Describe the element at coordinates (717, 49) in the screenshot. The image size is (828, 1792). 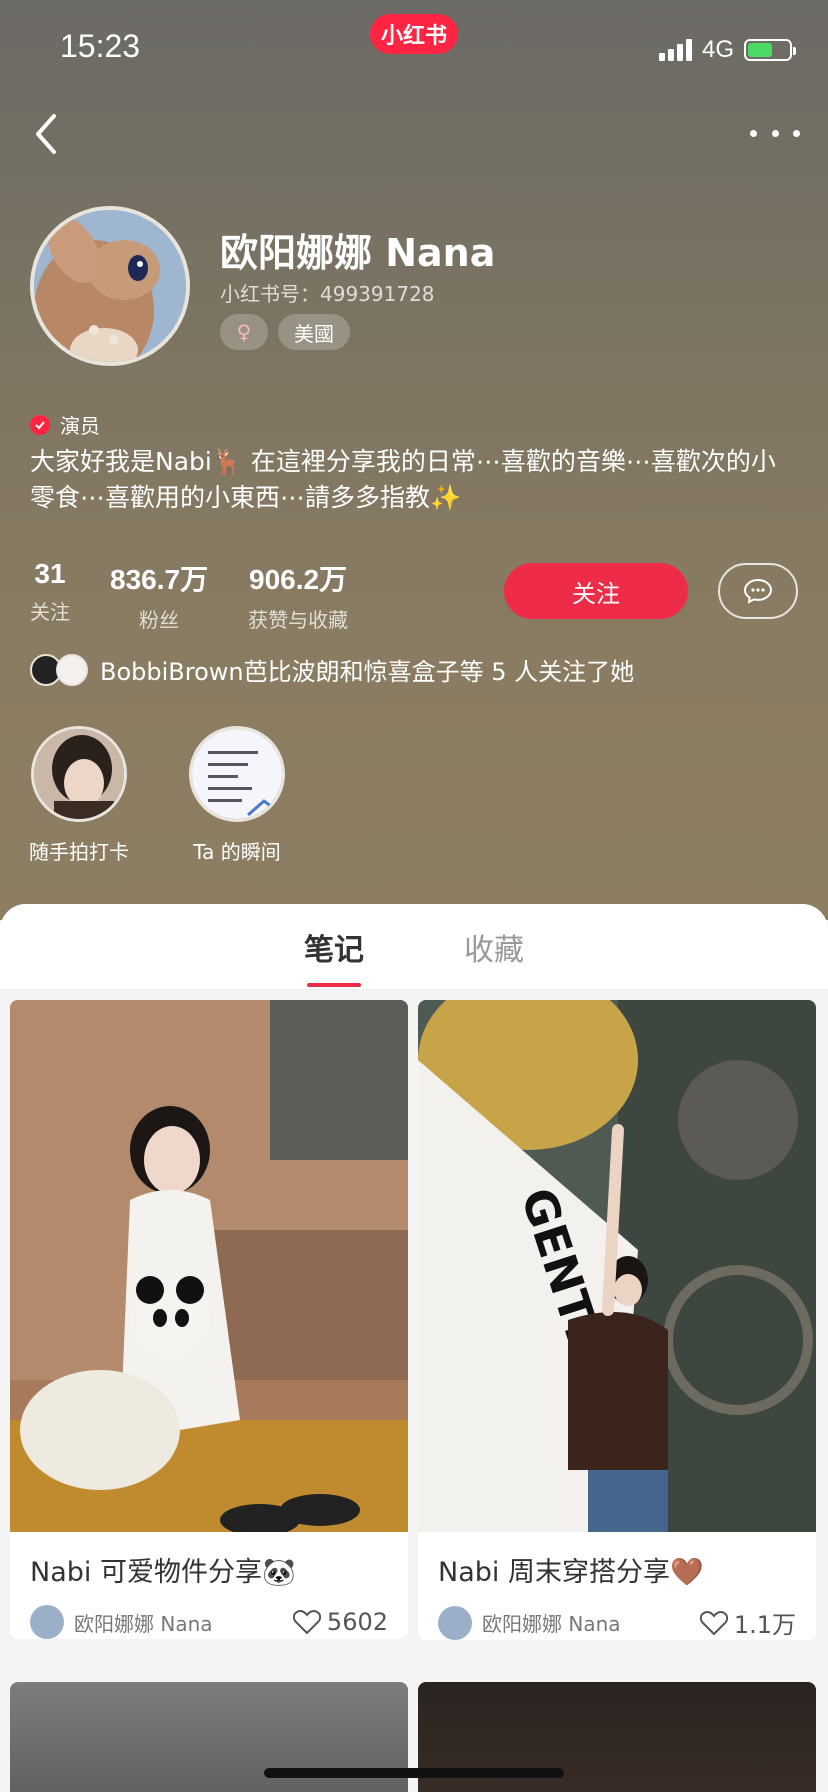
I see `network-label: 4G` at that location.